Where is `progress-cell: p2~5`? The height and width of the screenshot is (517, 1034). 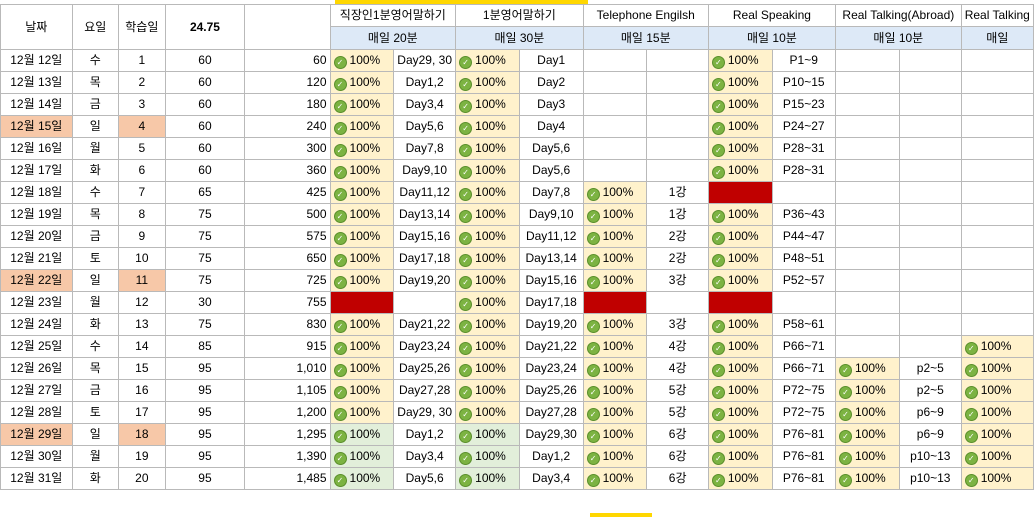 progress-cell: p2~5 is located at coordinates (930, 390).